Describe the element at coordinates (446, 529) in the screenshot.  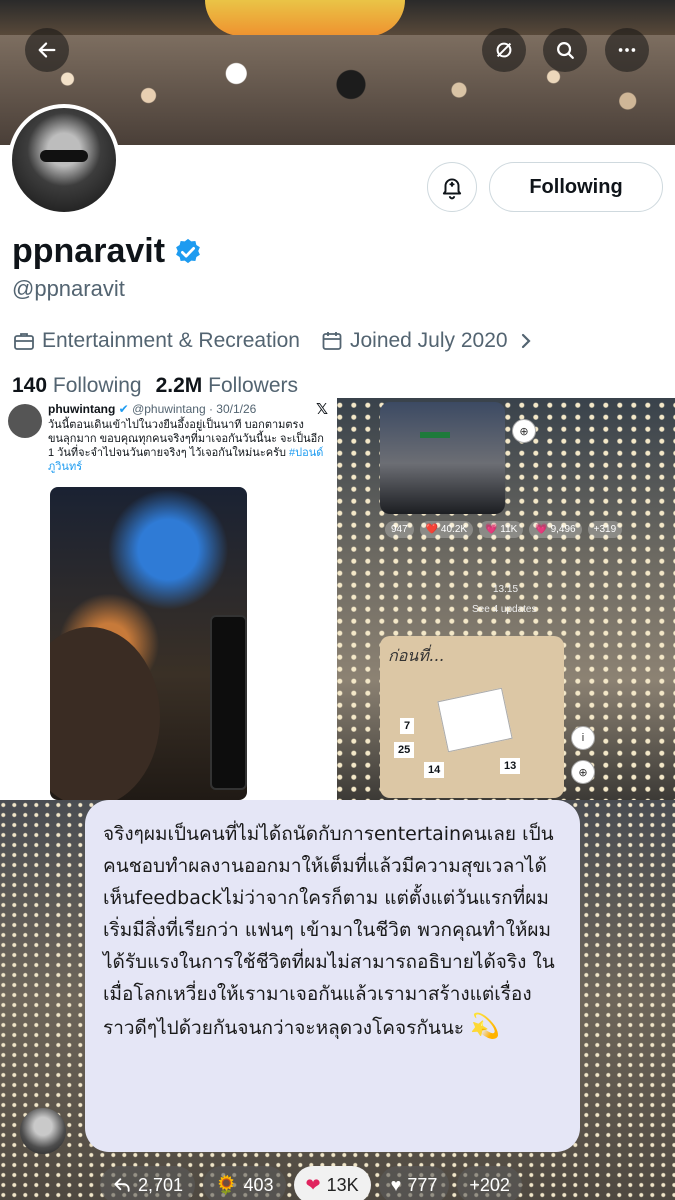
I see `story-reaction-heart: ❤️ 40.2K` at that location.